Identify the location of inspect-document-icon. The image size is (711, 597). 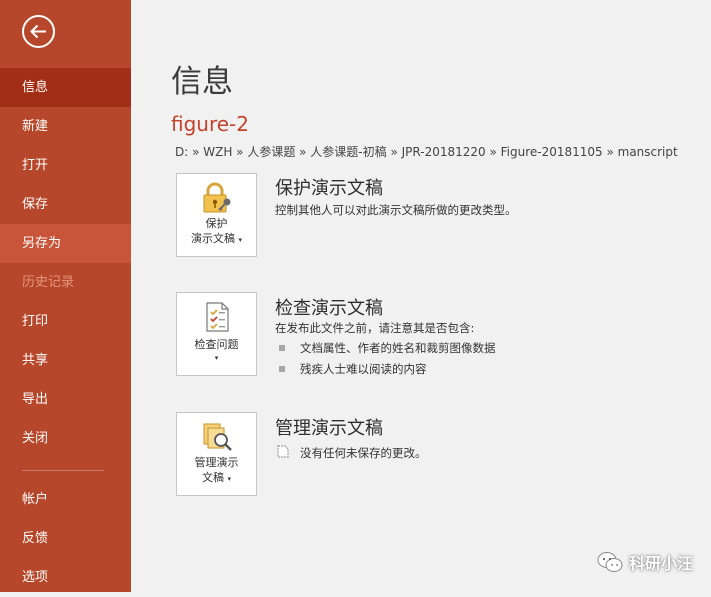
(217, 317).